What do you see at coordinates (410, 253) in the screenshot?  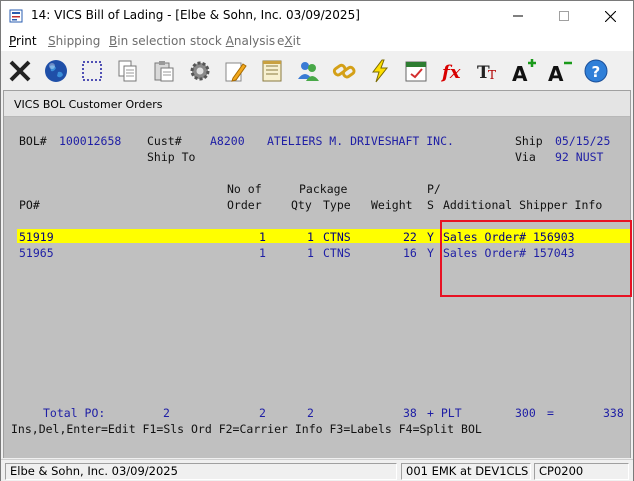 I see `row-weight: 16` at bounding box center [410, 253].